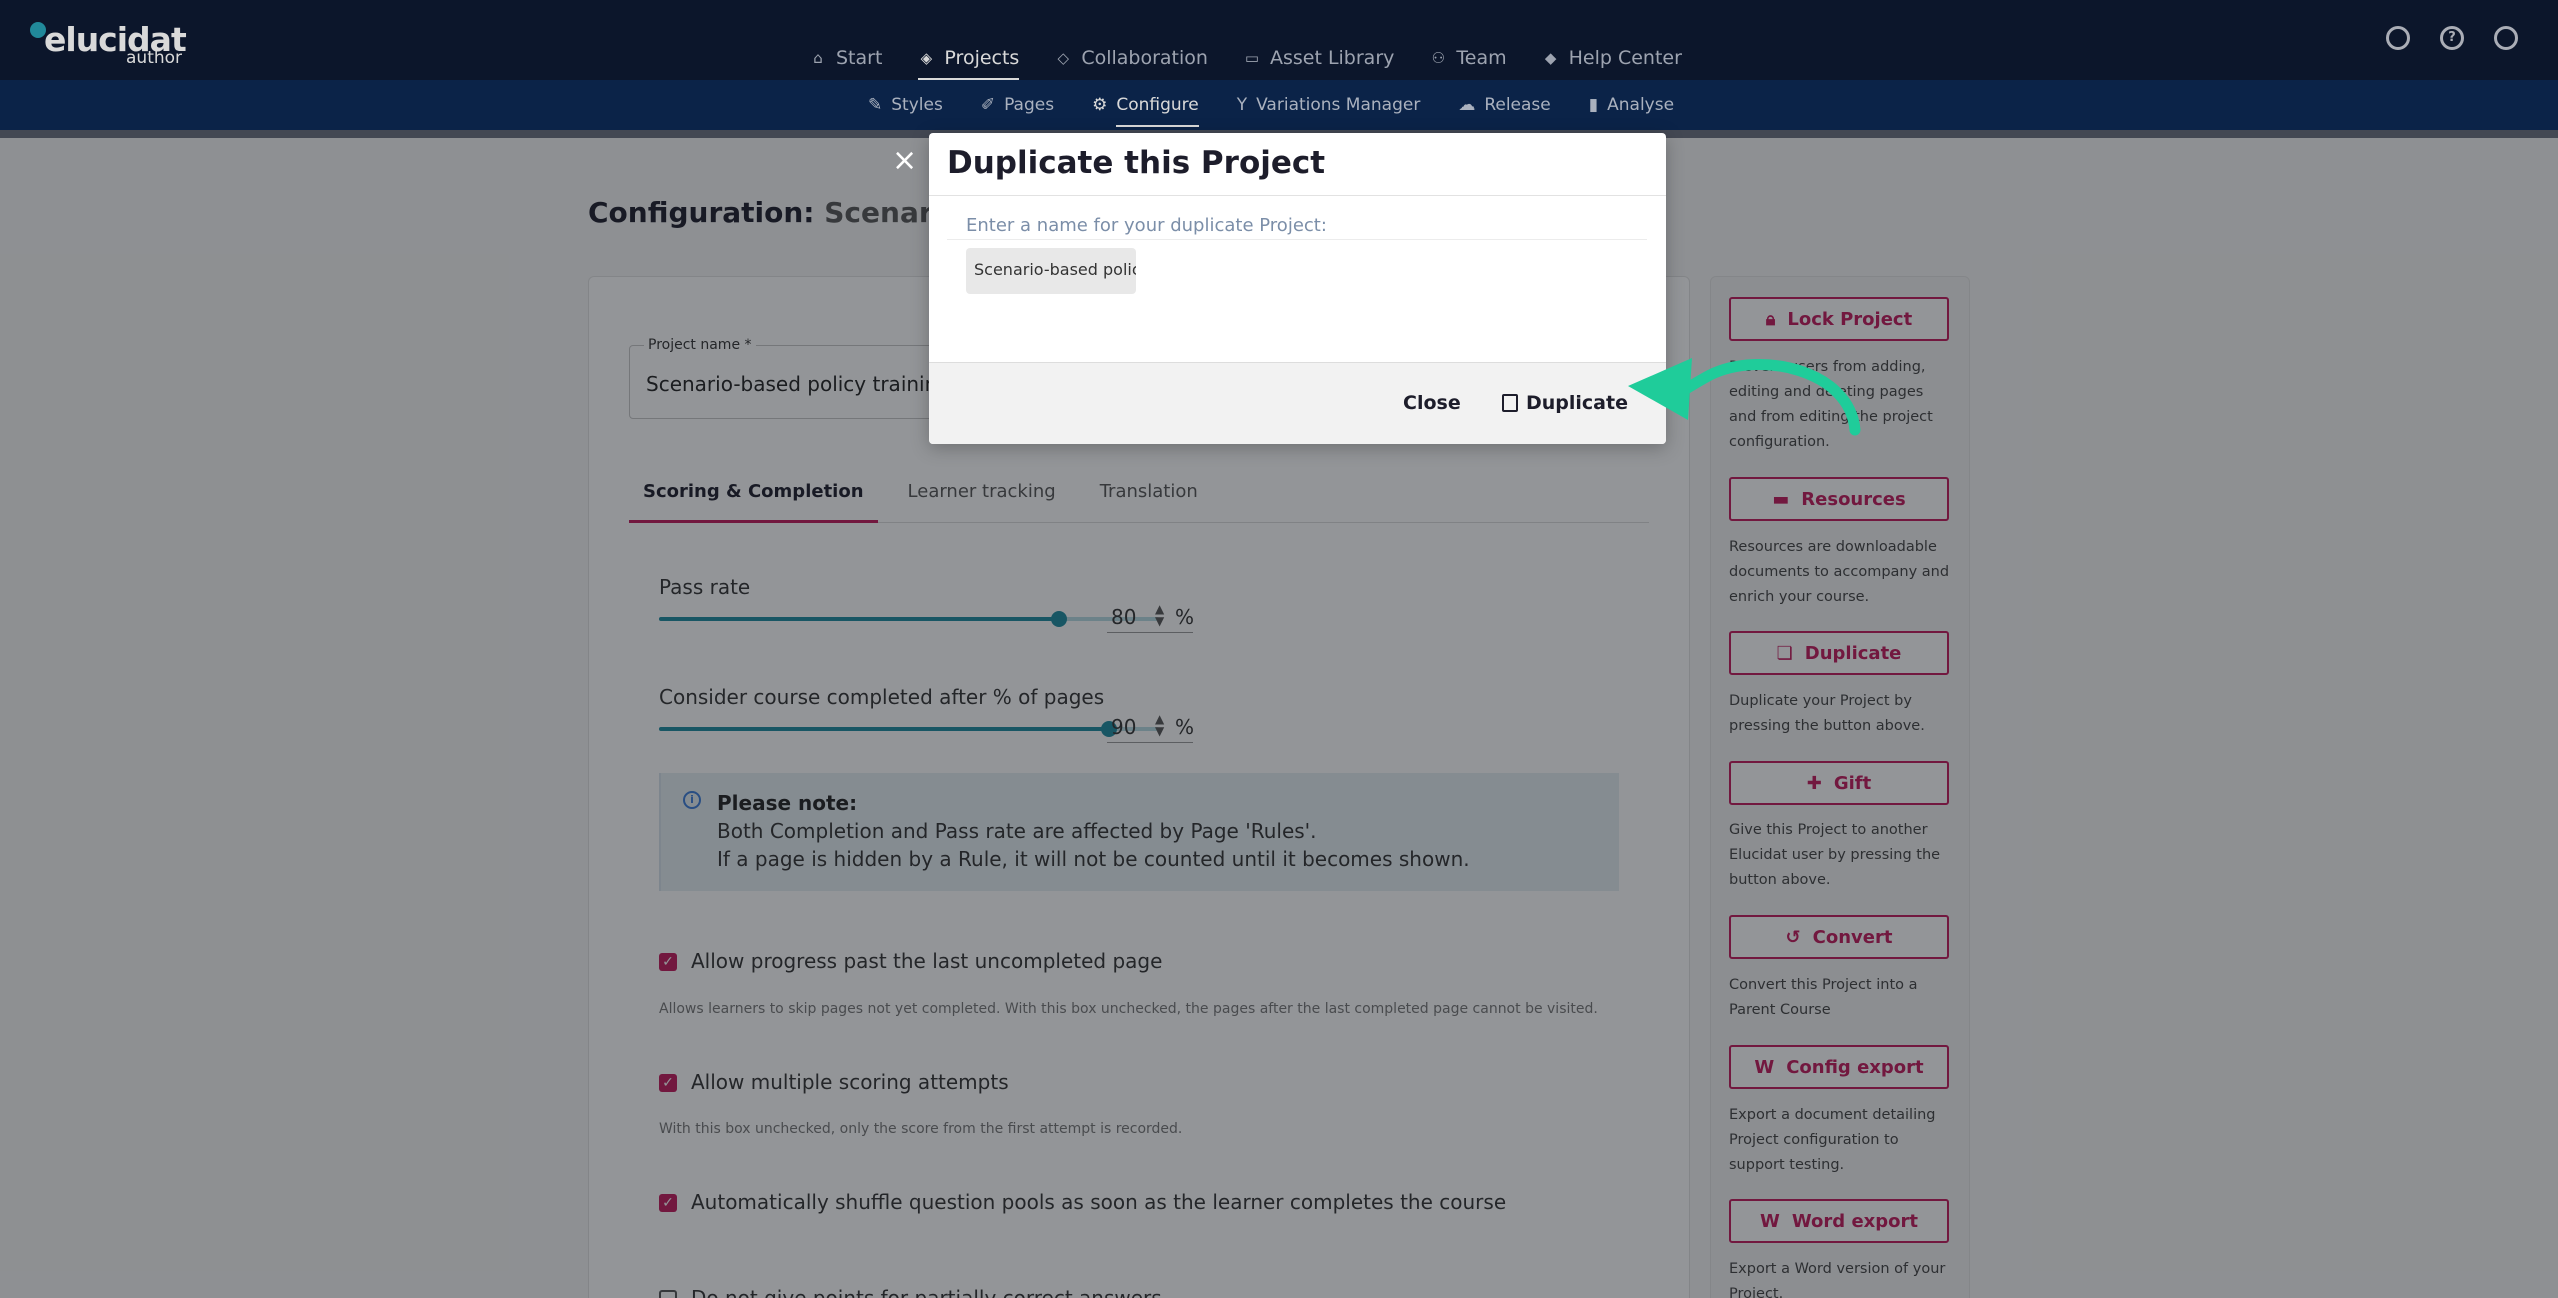 The width and height of the screenshot is (2558, 1298). Describe the element at coordinates (1297, 239) in the screenshot. I see `dialog-divider` at that location.